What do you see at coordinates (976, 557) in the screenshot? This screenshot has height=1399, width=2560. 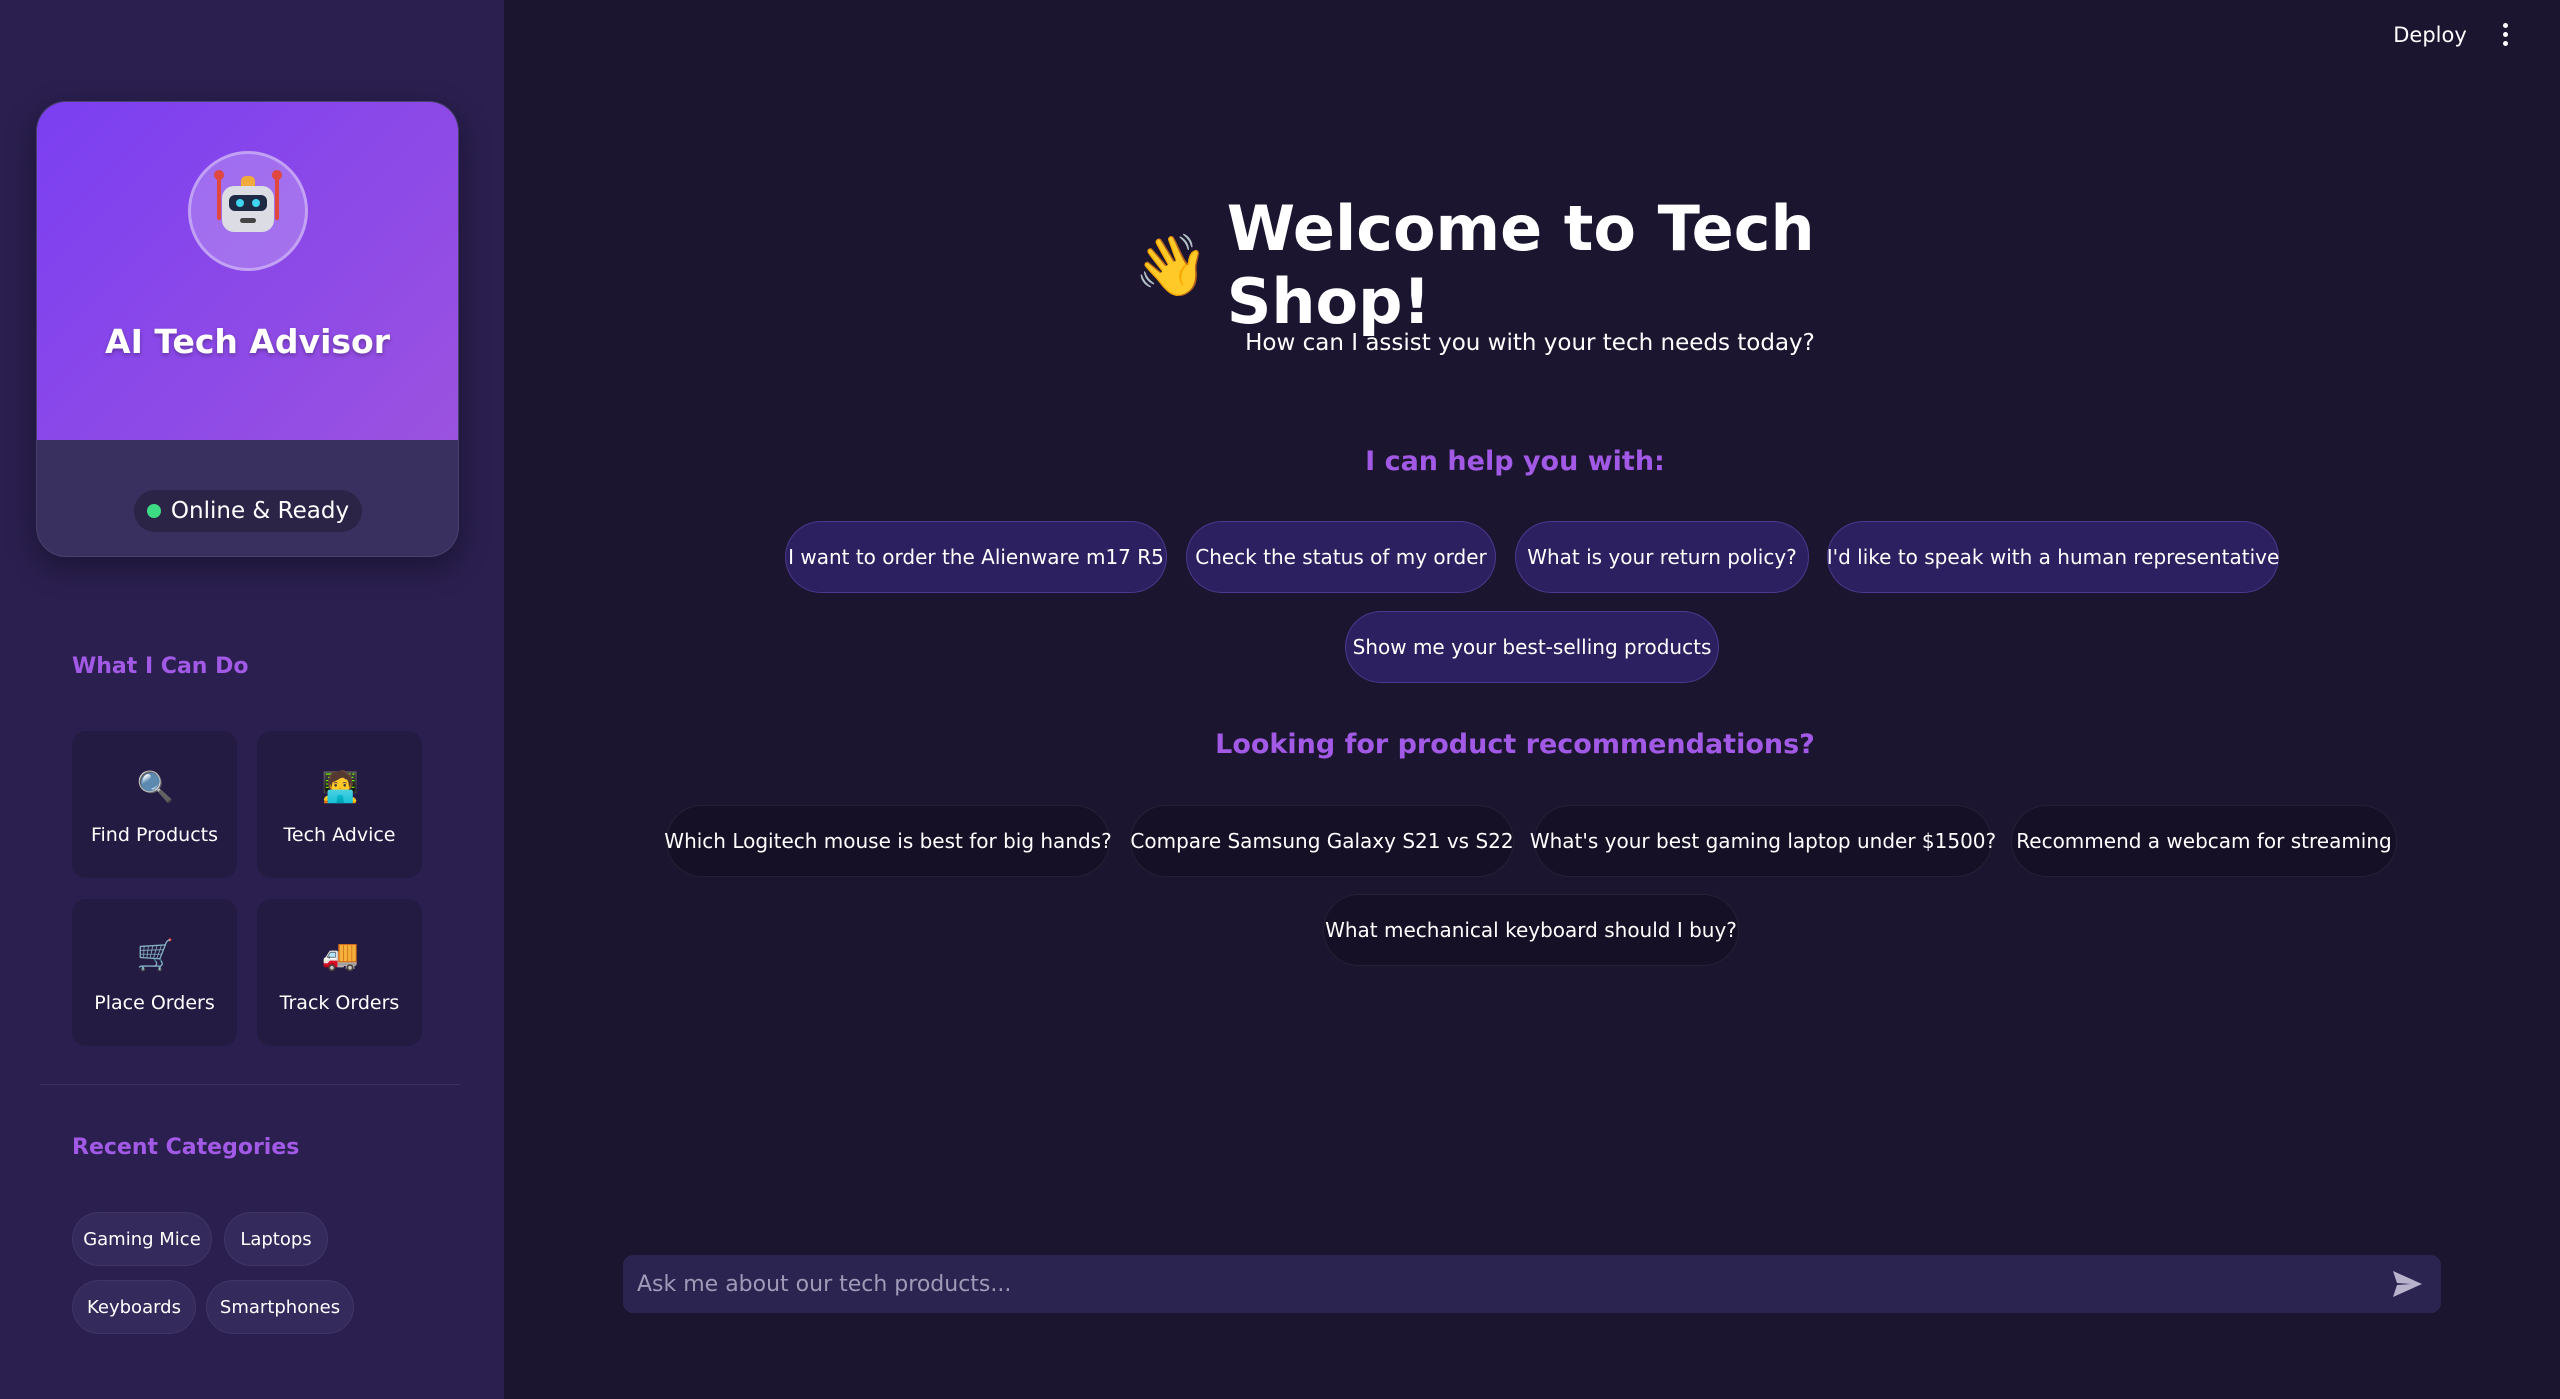 I see `help-prompt-button: I want to order the Alienware m17 R5` at bounding box center [976, 557].